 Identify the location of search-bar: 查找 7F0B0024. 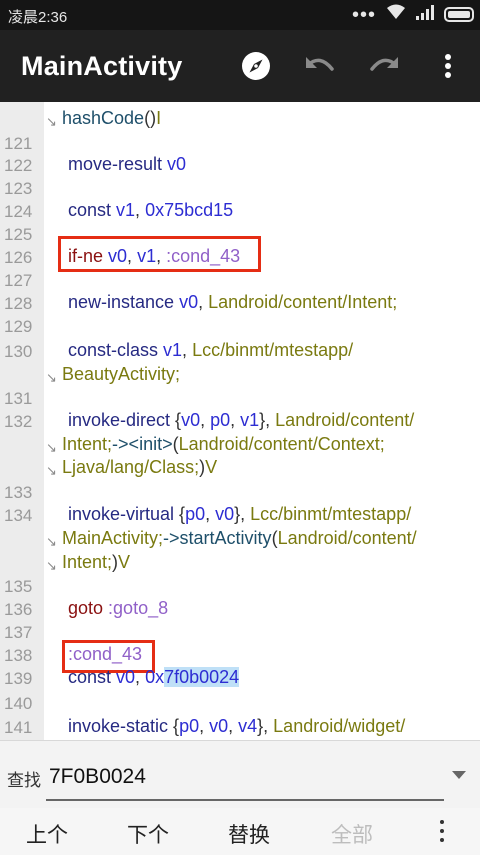
(240, 774).